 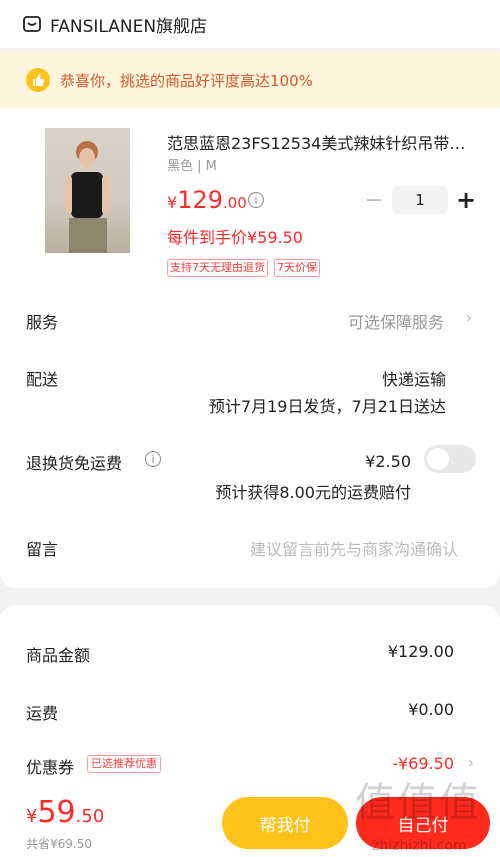 I want to click on decrease-quantity-button: −, so click(x=374, y=200).